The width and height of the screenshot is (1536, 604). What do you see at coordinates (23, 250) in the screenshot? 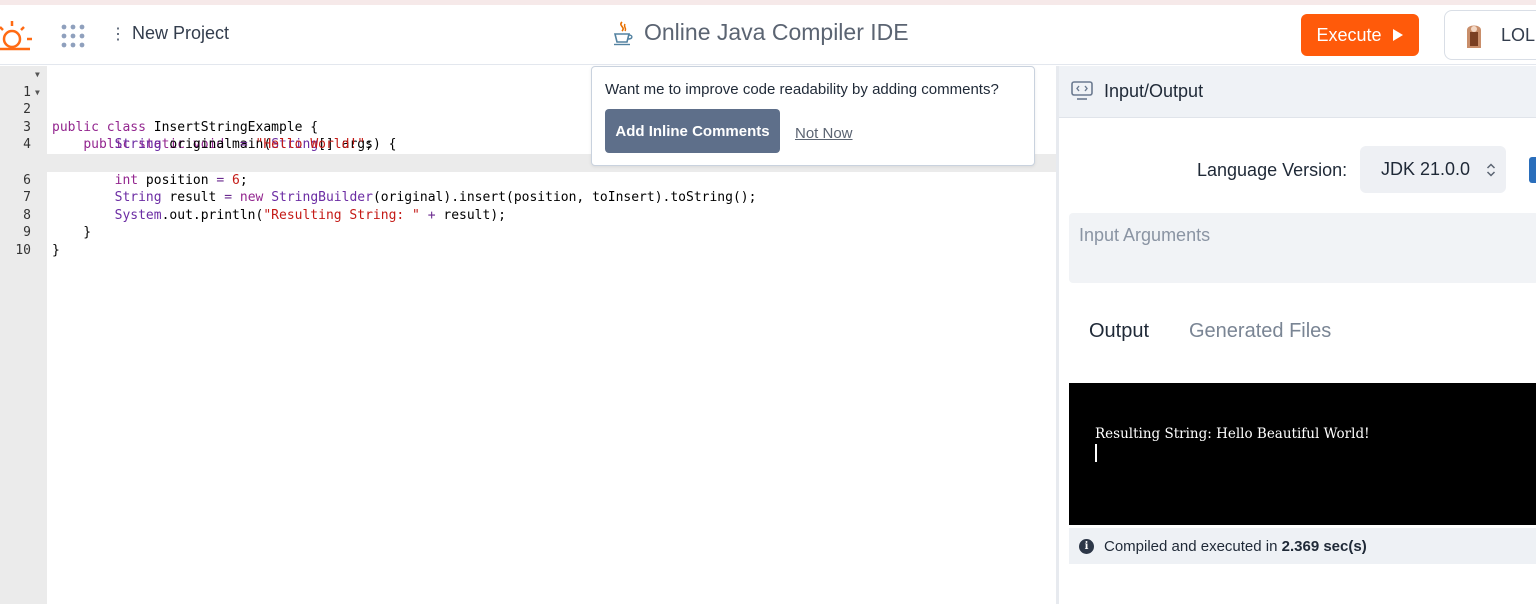
I see `line-number: 10` at bounding box center [23, 250].